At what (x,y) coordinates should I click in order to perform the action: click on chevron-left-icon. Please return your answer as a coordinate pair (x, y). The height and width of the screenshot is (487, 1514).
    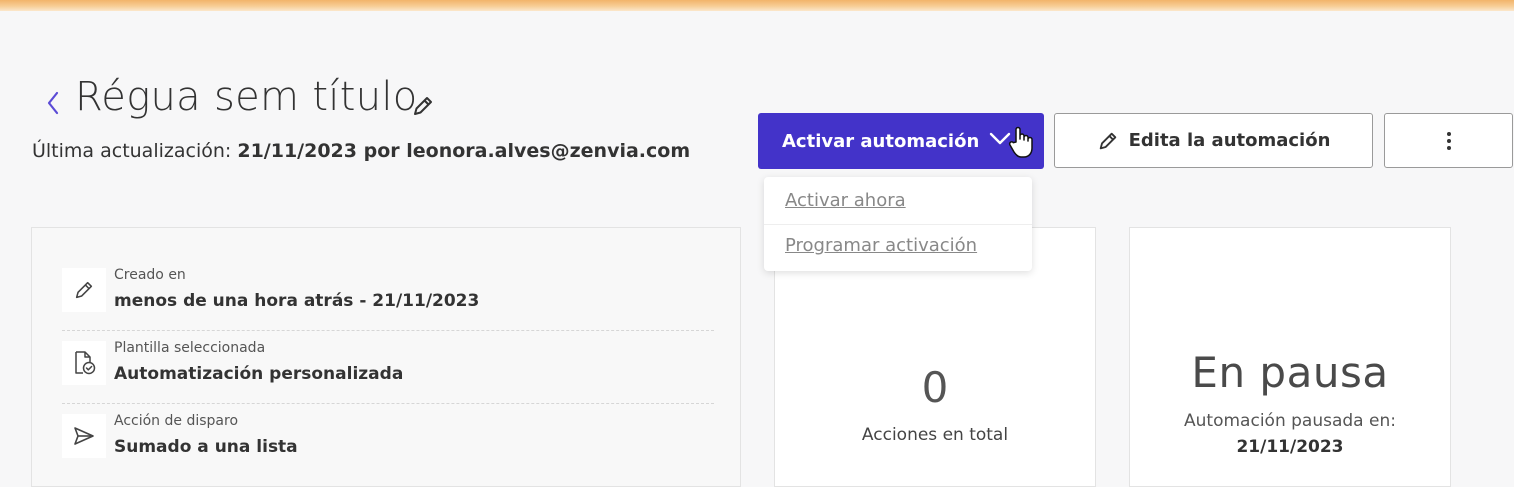
    Looking at the image, I should click on (53, 103).